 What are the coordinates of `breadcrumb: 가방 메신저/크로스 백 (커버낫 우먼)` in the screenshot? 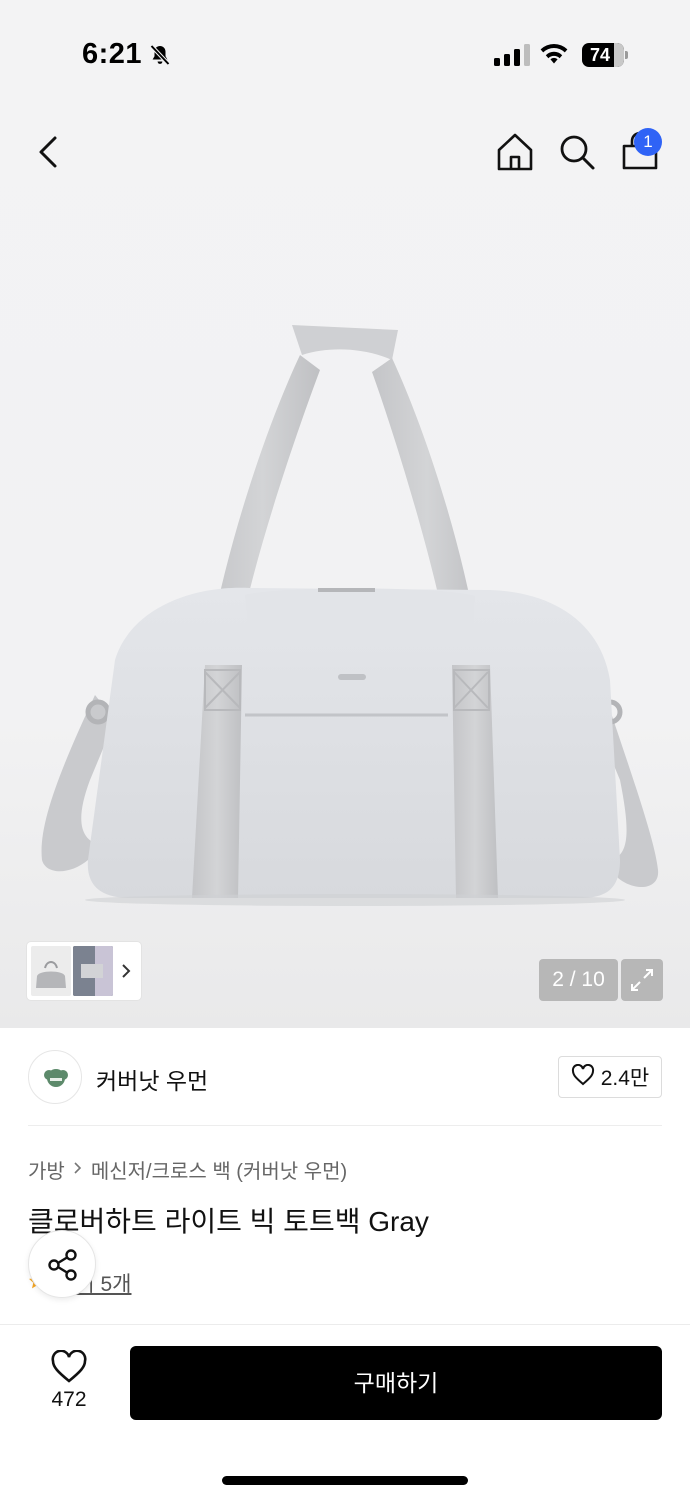 It's located at (187, 1169).